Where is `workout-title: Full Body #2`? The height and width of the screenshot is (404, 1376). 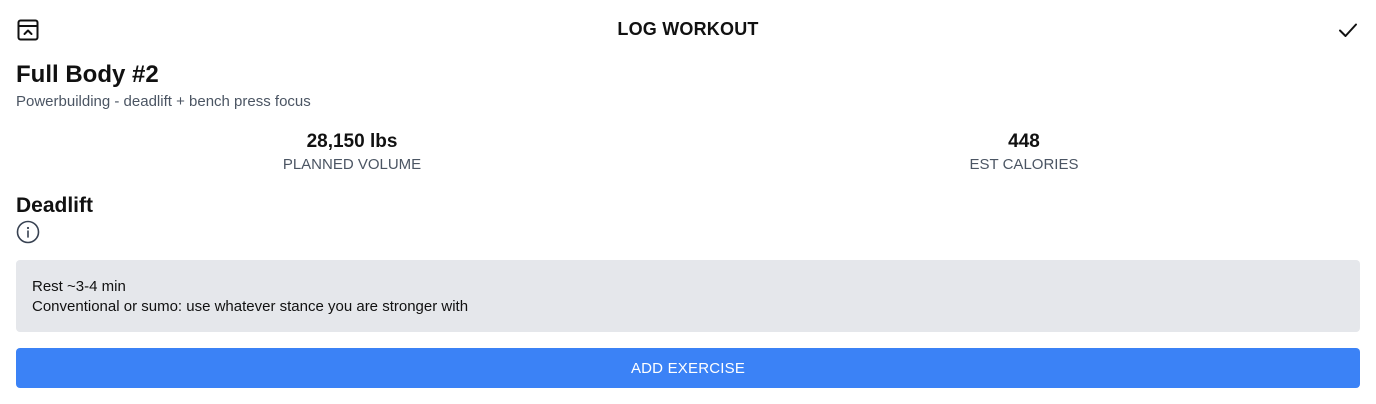
workout-title: Full Body #2 is located at coordinates (87, 74).